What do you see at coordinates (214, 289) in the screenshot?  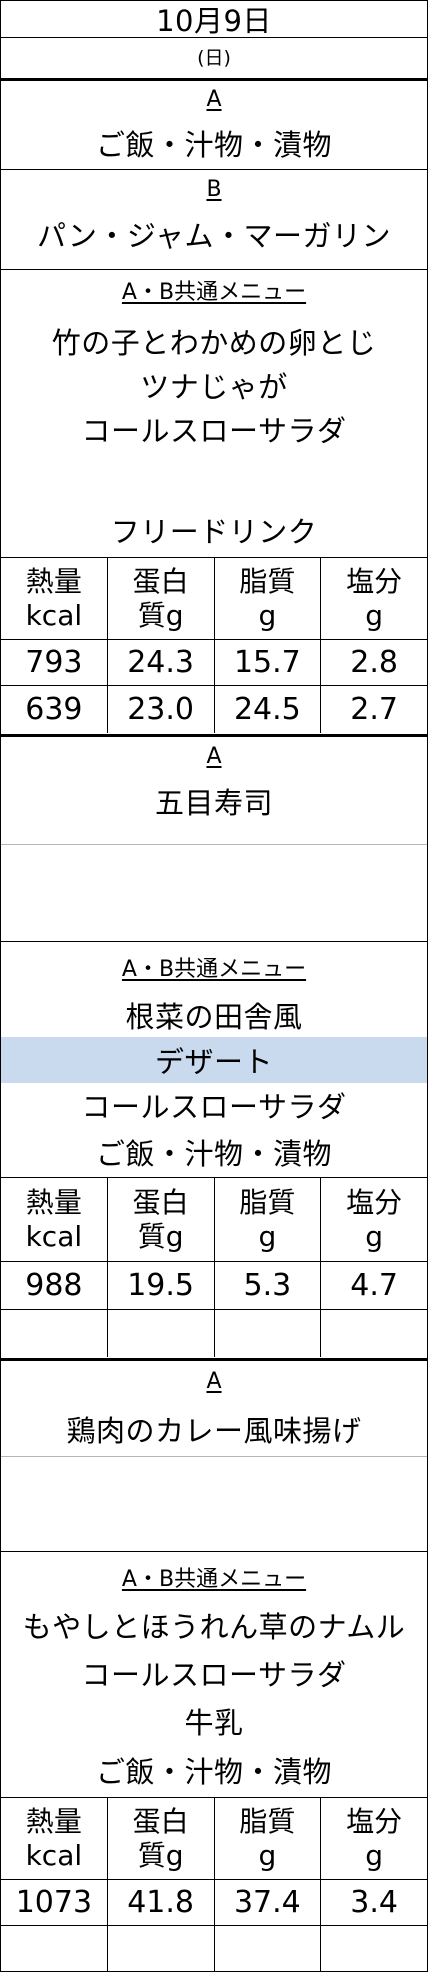 I see `breakfast-common-label: A・B共通メニュー` at bounding box center [214, 289].